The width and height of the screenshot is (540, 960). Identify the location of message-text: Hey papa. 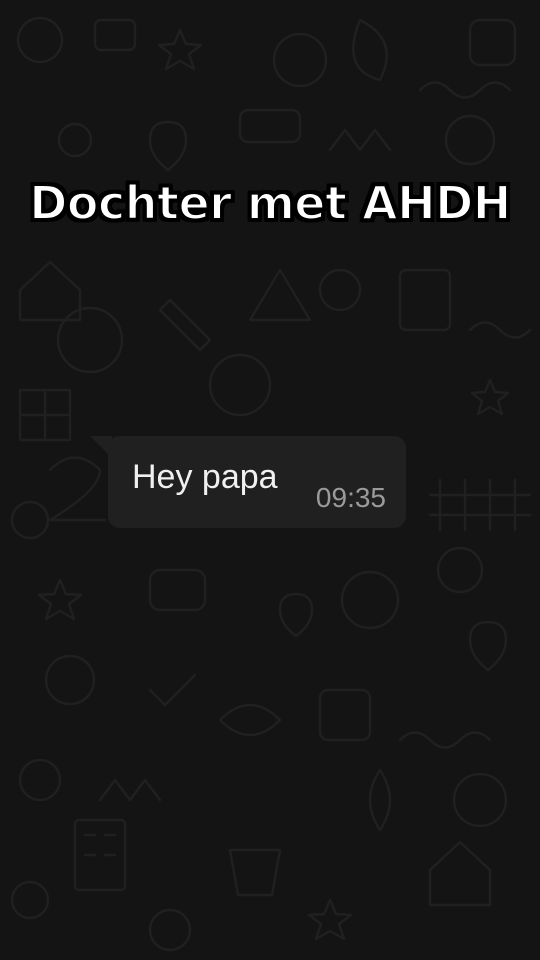
(205, 477).